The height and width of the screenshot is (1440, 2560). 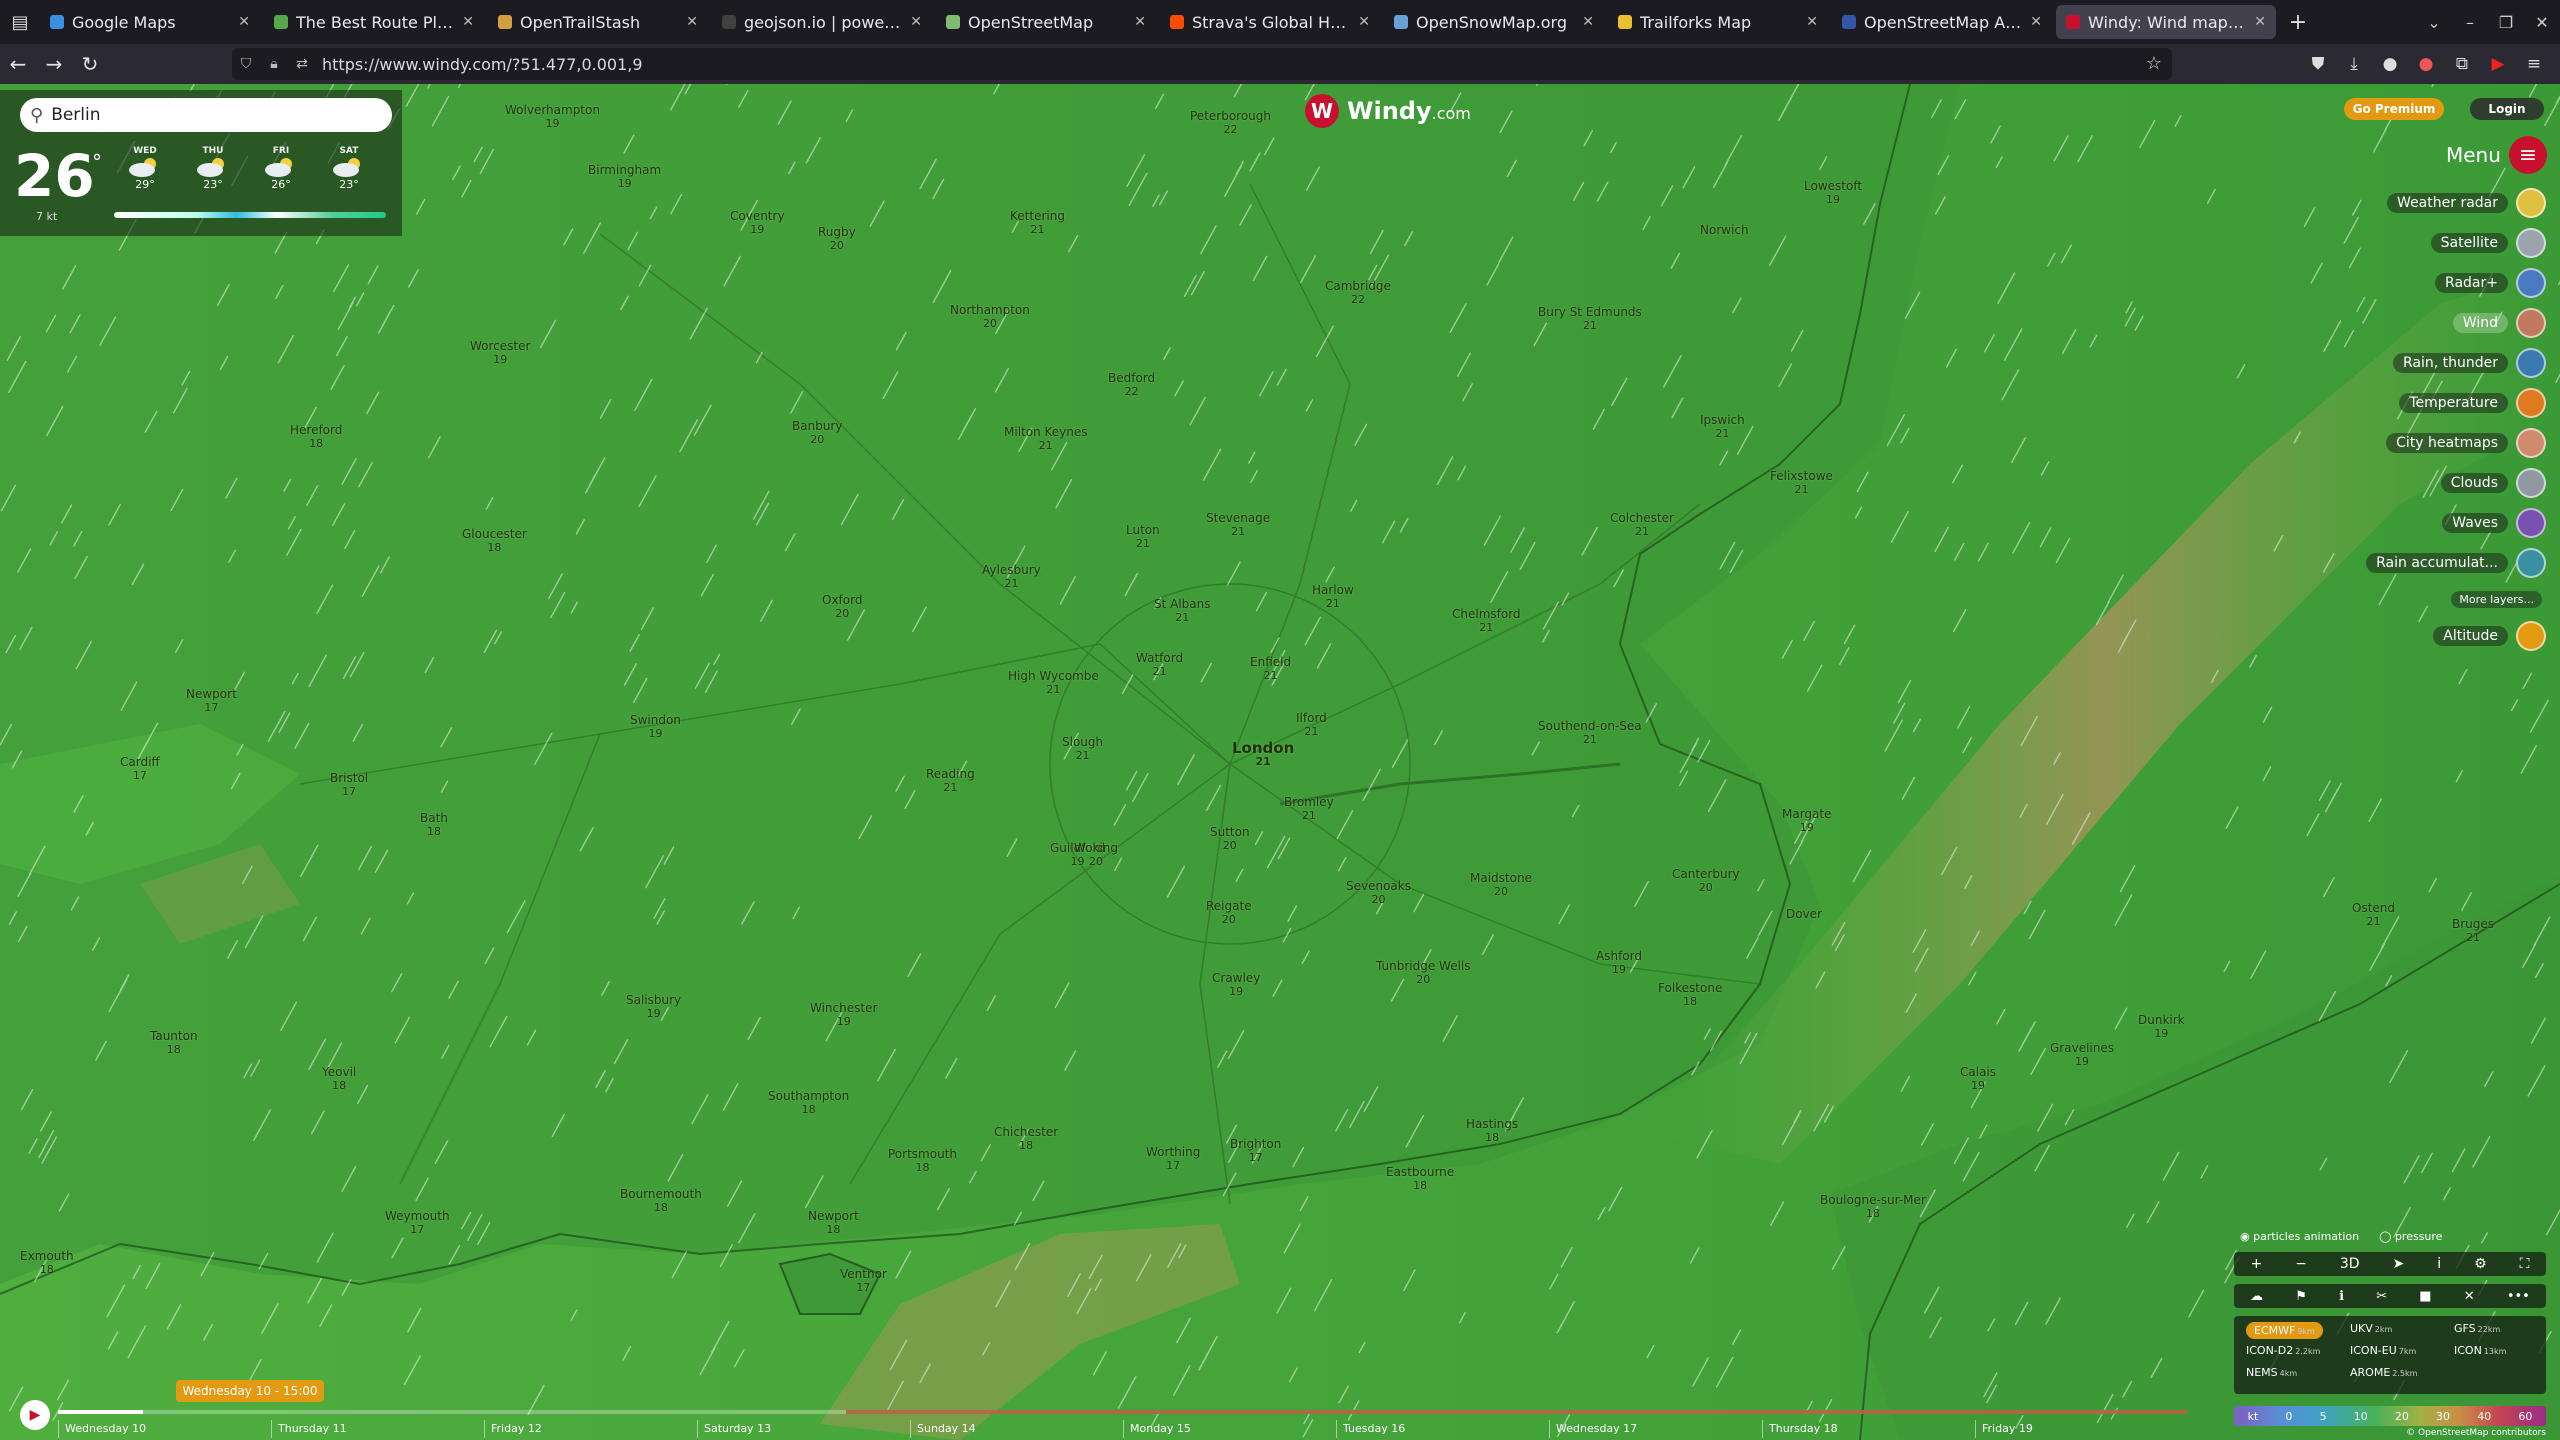 I want to click on place-label: Exmouth 18, so click(x=47, y=1263).